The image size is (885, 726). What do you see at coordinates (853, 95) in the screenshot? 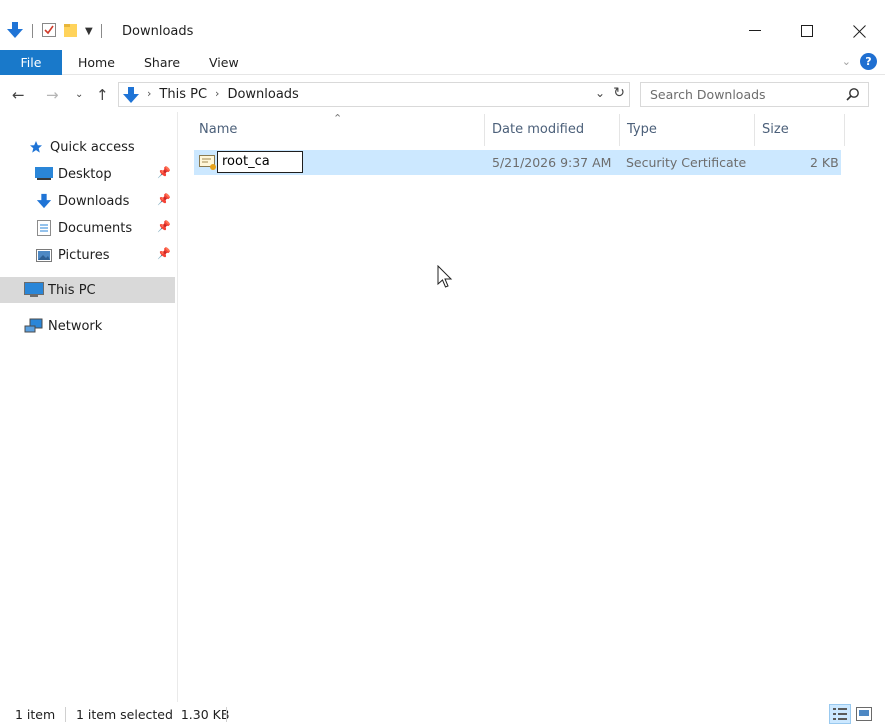
I see `search-icon` at bounding box center [853, 95].